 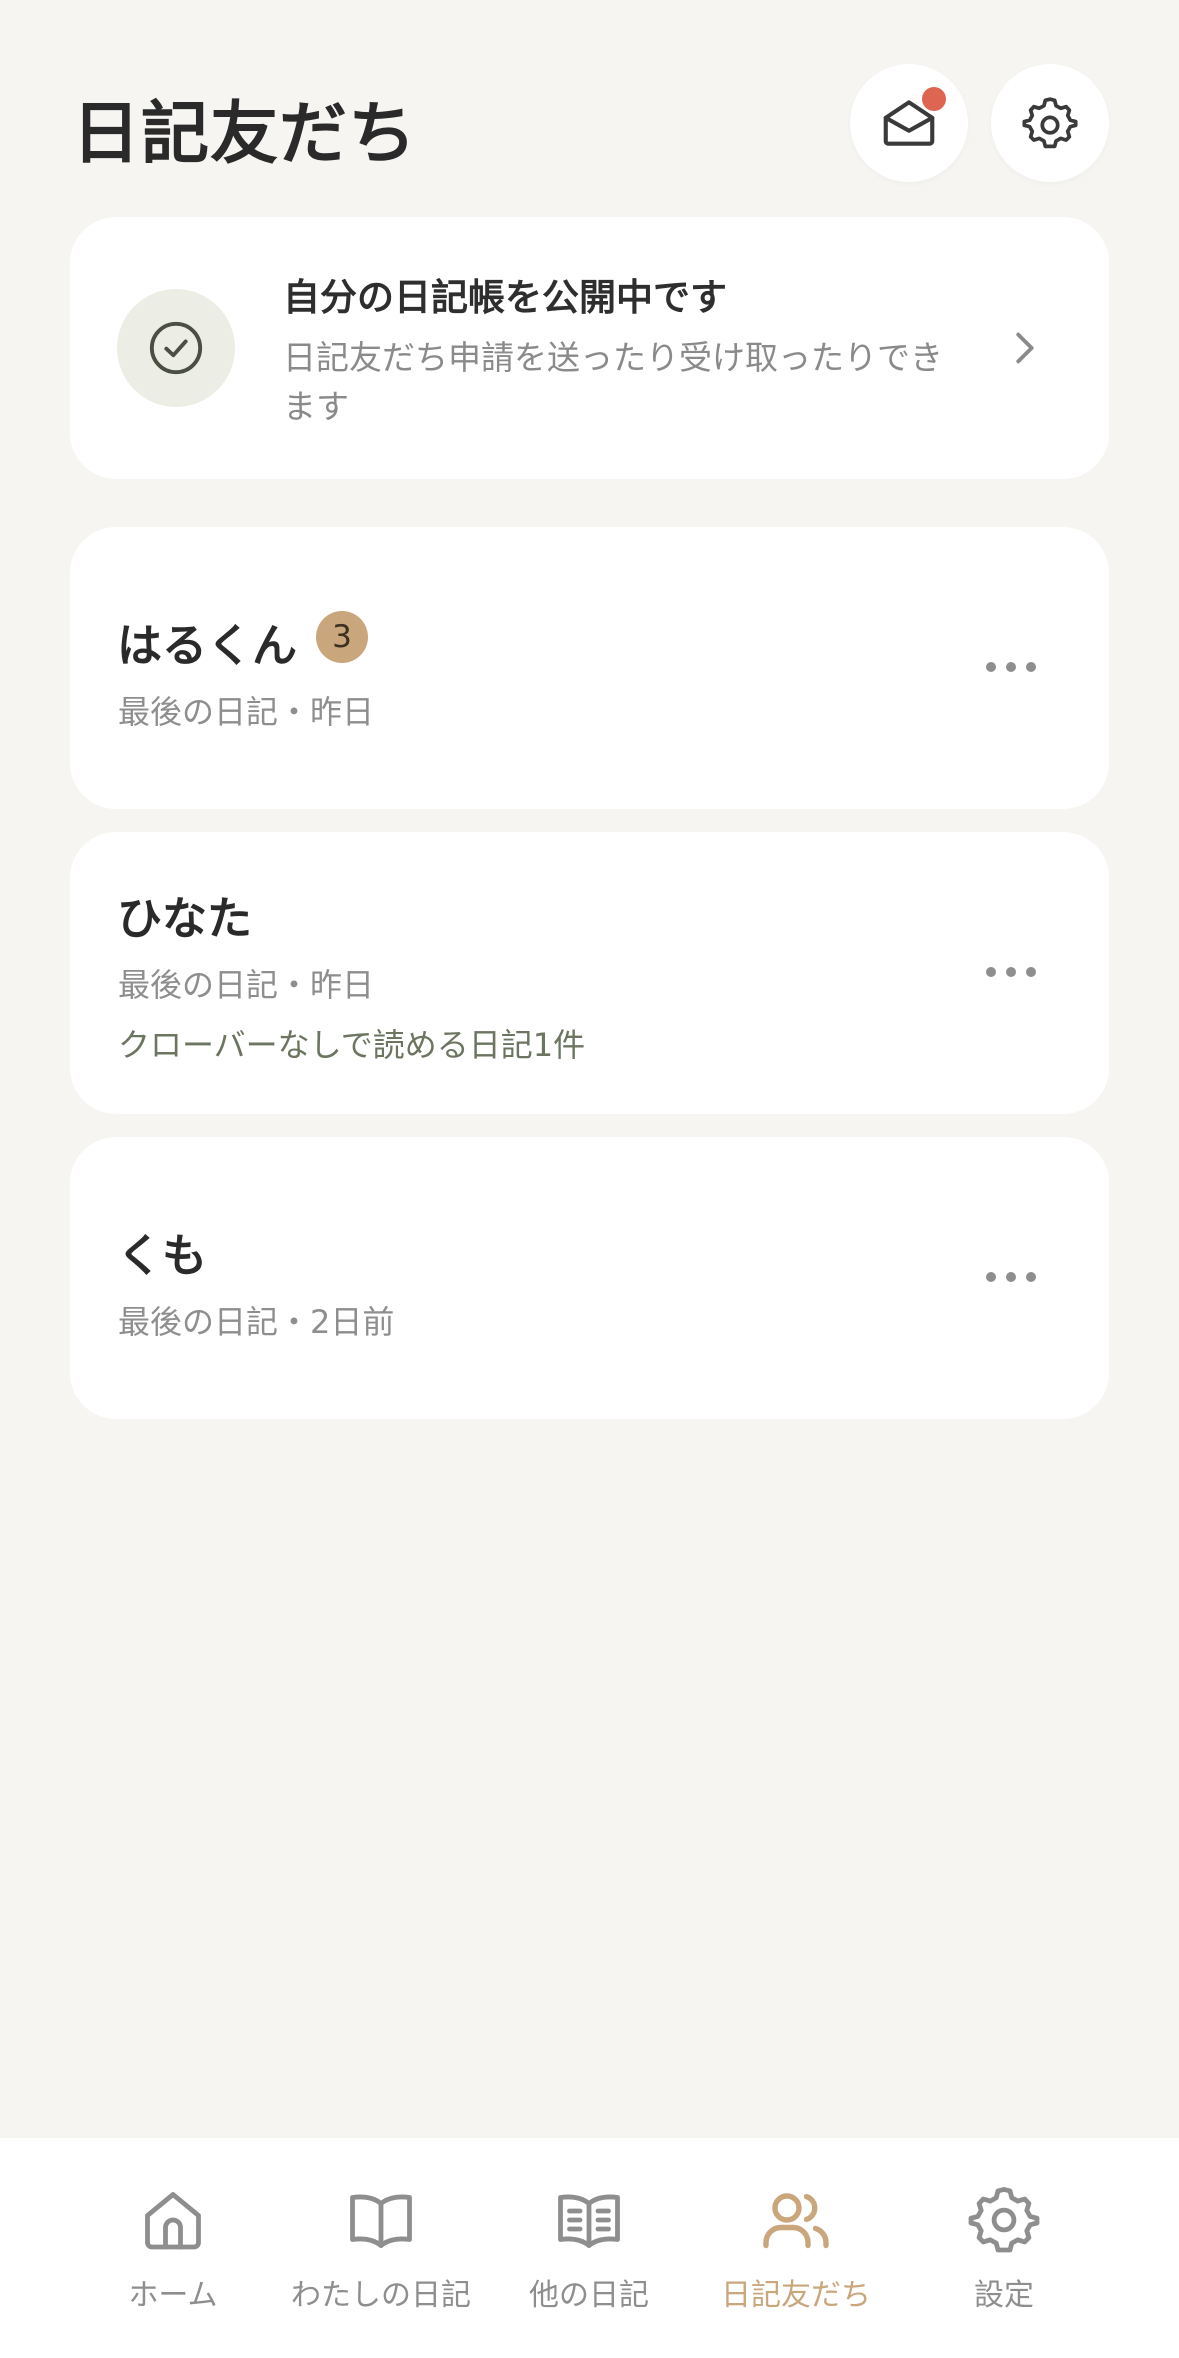 What do you see at coordinates (207, 645) in the screenshot?
I see `friend-name: はるくん` at bounding box center [207, 645].